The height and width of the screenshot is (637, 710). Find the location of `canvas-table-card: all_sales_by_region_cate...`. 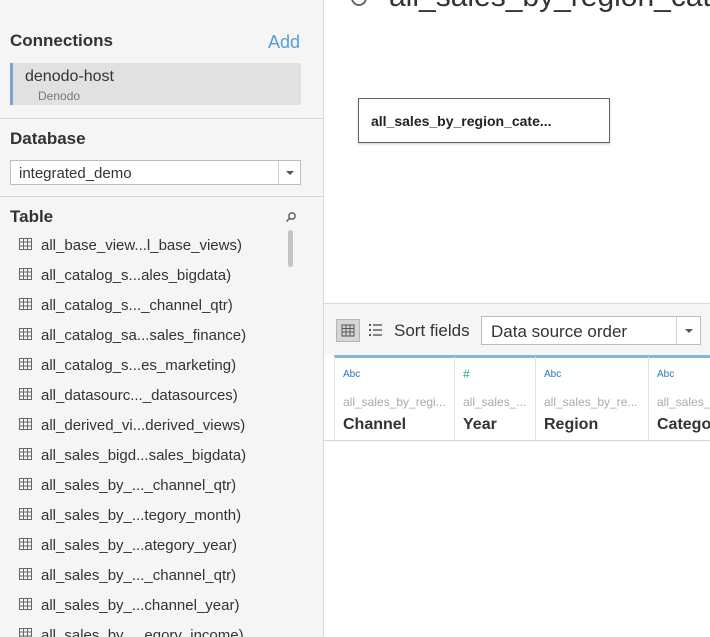

canvas-table-card: all_sales_by_region_cate... is located at coordinates (484, 120).